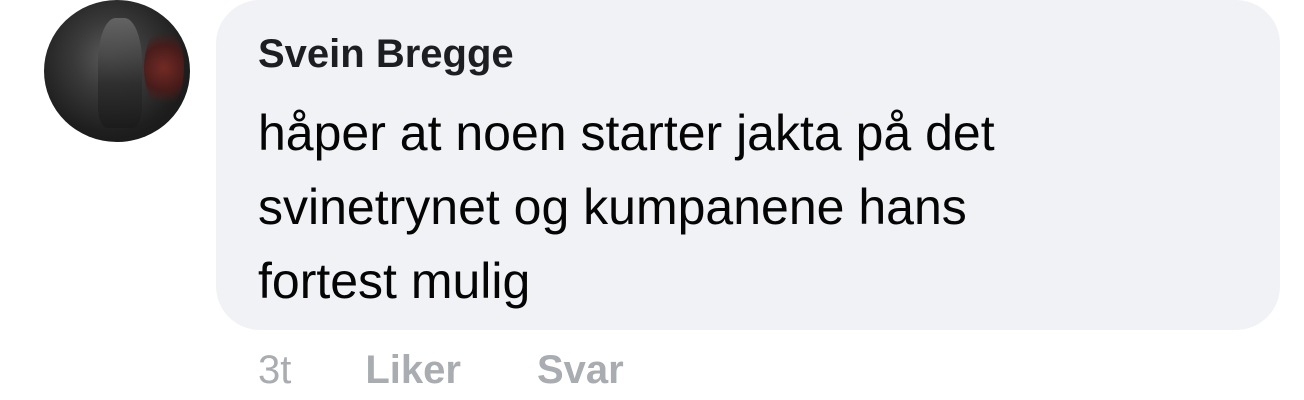 This screenshot has width=1304, height=400. Describe the element at coordinates (274, 370) in the screenshot. I see `comment-timestamp: 3t` at that location.